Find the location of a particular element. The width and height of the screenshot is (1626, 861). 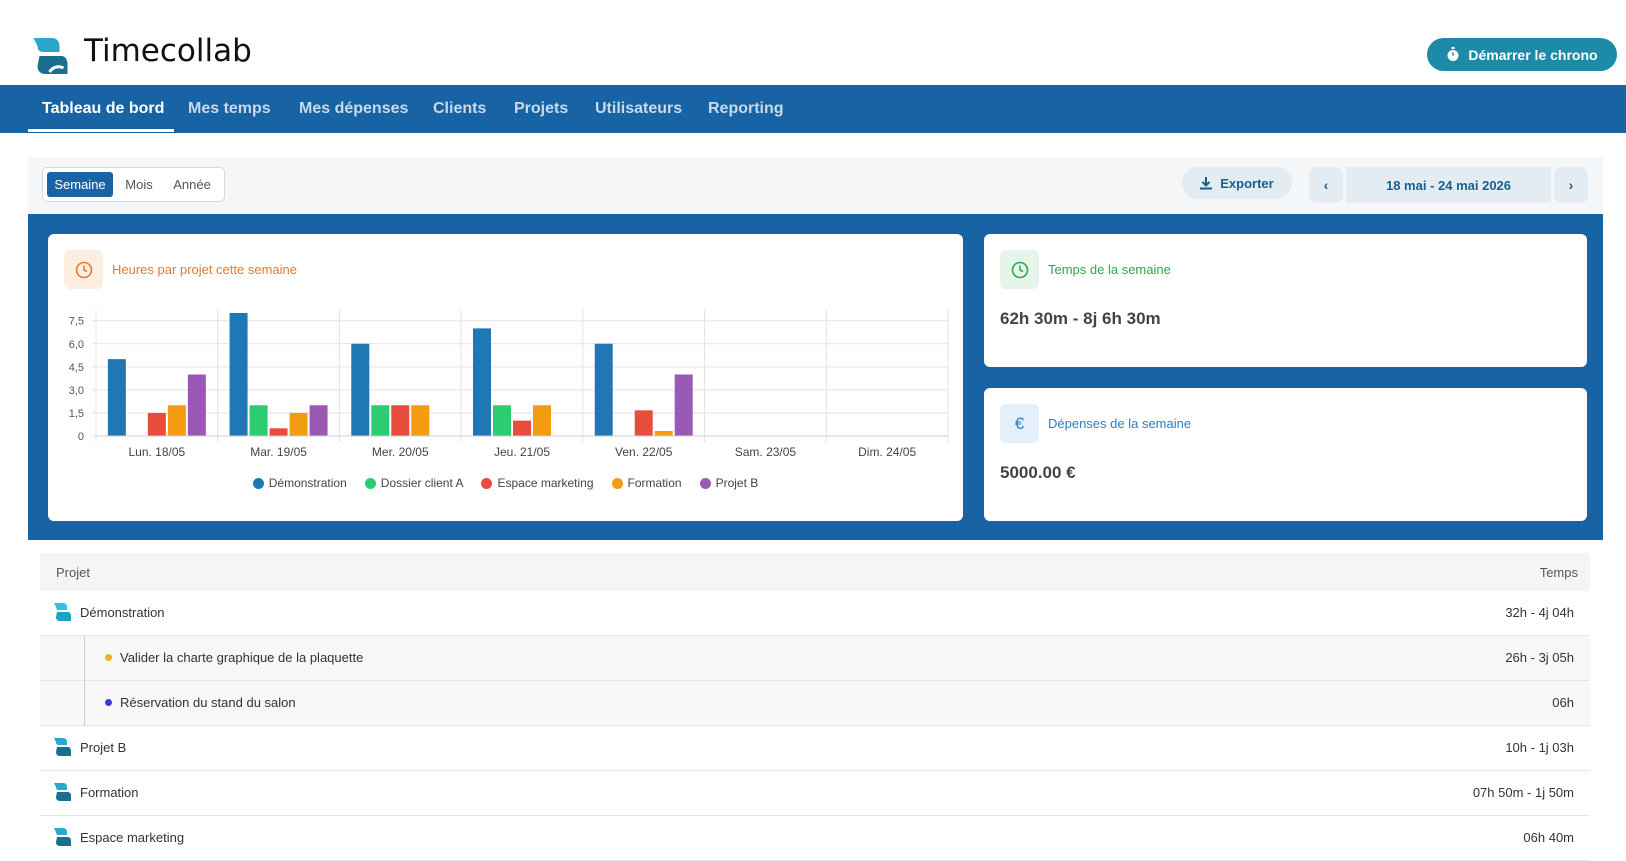

table-row: Formation 07h 50m - 1j 50m is located at coordinates (815, 793).